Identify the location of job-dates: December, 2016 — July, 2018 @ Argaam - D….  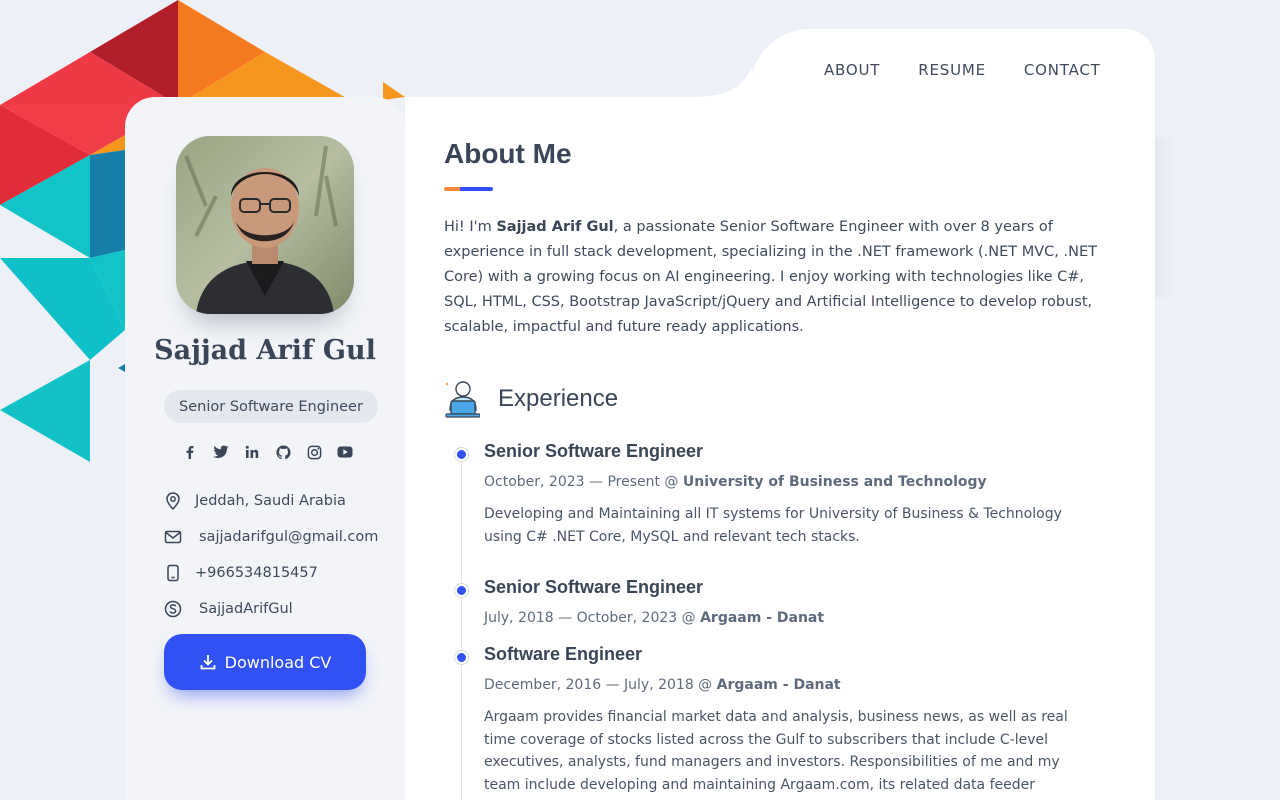
(662, 685).